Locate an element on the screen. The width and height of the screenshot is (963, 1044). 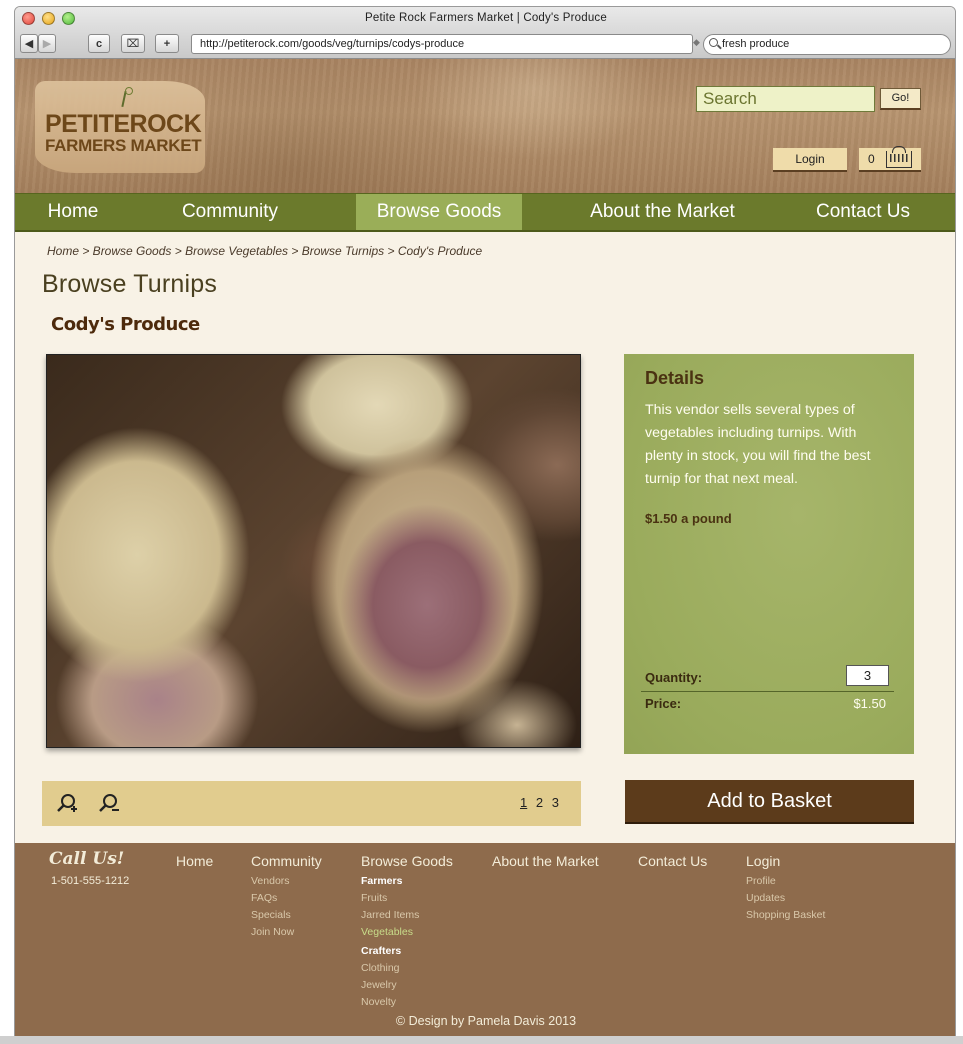
basket-icon is located at coordinates (899, 157).